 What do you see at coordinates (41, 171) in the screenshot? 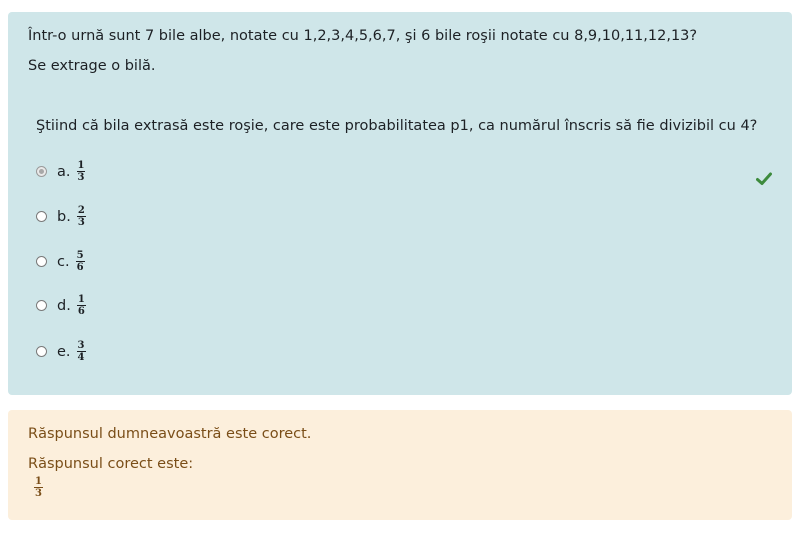
I see `radio-a` at bounding box center [41, 171].